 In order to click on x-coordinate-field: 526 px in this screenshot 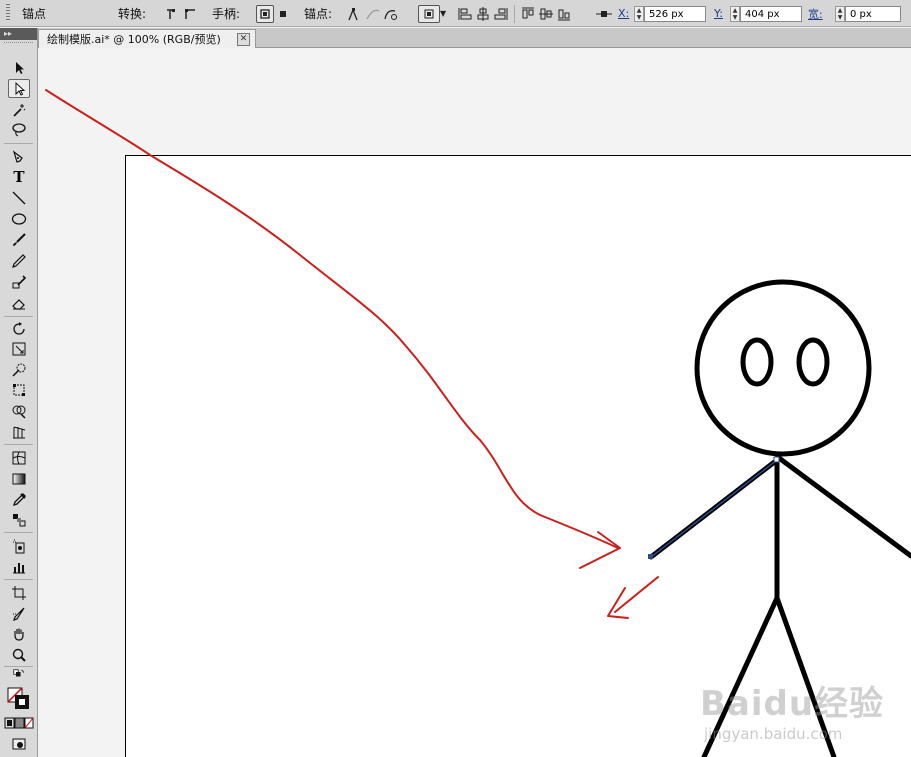, I will do `click(675, 13)`.